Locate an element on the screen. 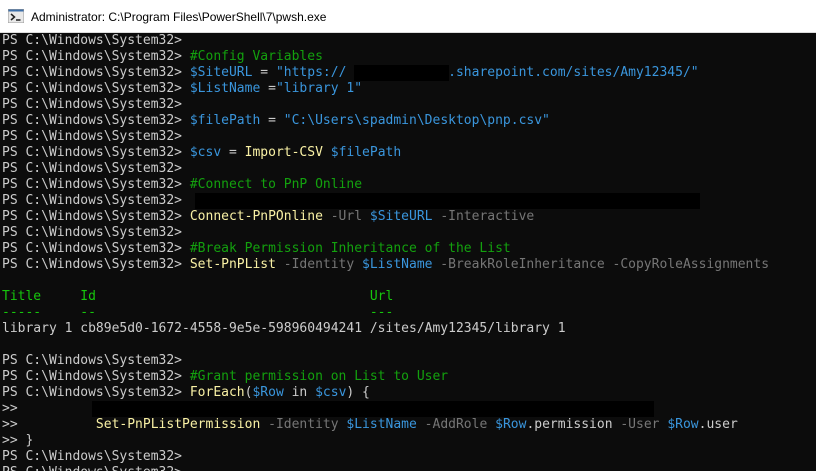 This screenshot has height=471, width=816. console-text-default: >> } is located at coordinates (18, 440).